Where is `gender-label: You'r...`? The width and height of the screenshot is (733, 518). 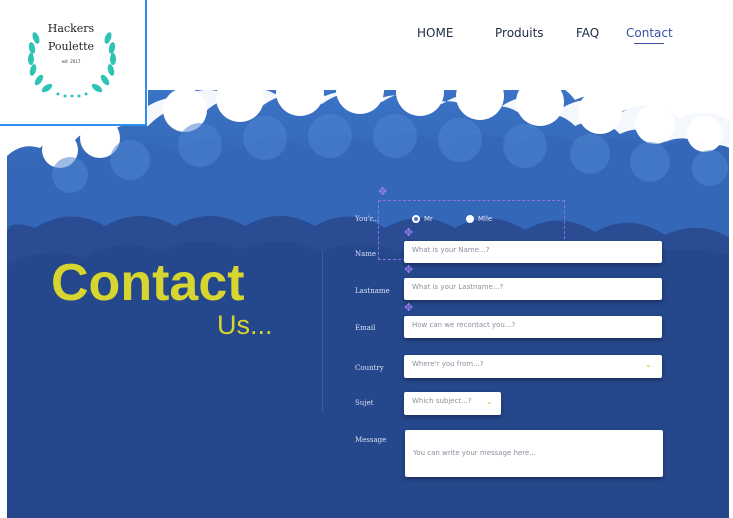 gender-label: You'r... is located at coordinates (367, 219).